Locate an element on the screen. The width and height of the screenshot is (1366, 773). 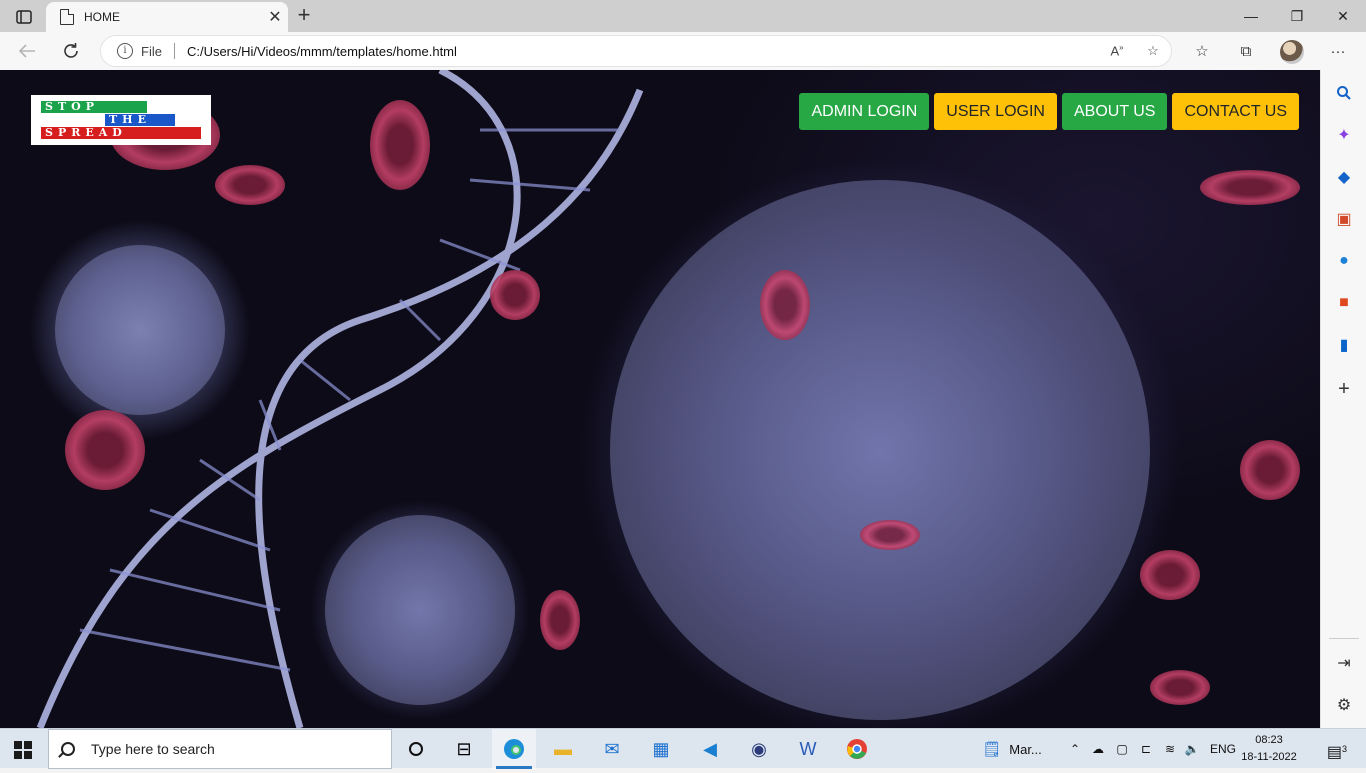
new-tab-button: + is located at coordinates (304, 16).